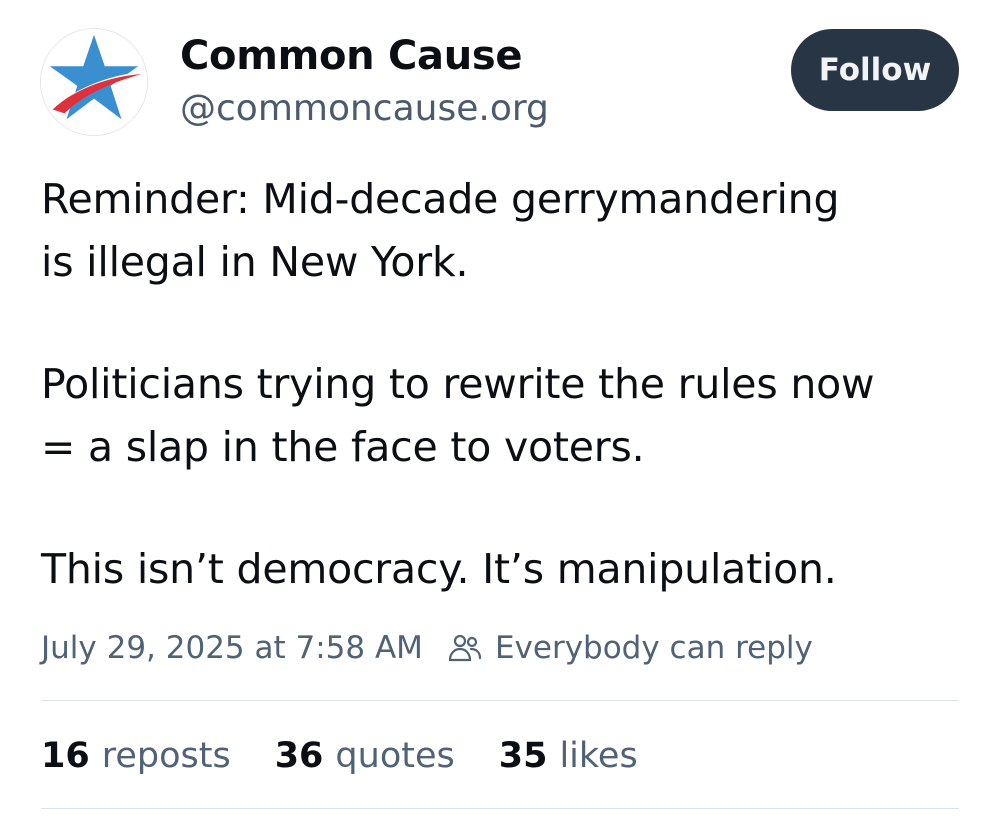  Describe the element at coordinates (440, 199) in the screenshot. I see `post-text-line: Reminder: Mid-decade gerrymandering` at that location.